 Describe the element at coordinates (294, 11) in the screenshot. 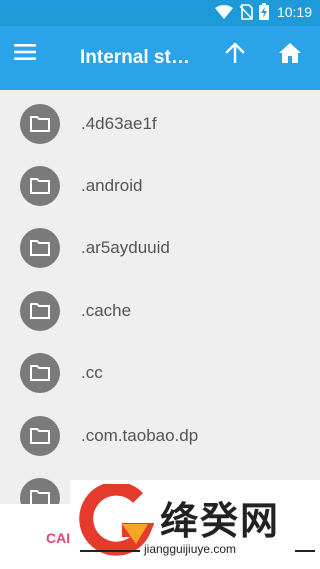

I see `clock: 10:19` at that location.